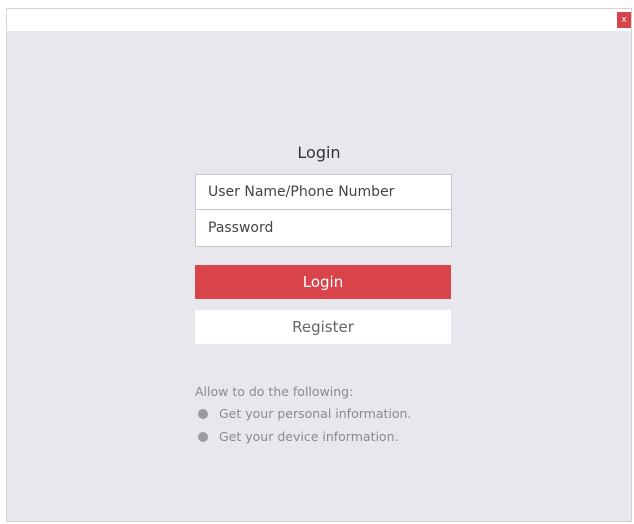 This screenshot has height=524, width=634. Describe the element at coordinates (315, 413) in the screenshot. I see `permission-item-label: Get your personal information.` at that location.